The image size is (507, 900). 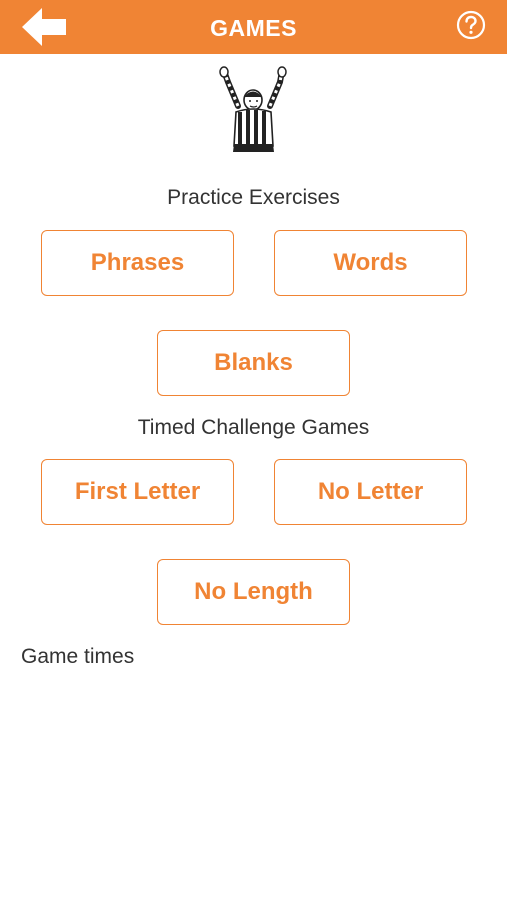 I want to click on blanks-button: Blanks, so click(x=253, y=363).